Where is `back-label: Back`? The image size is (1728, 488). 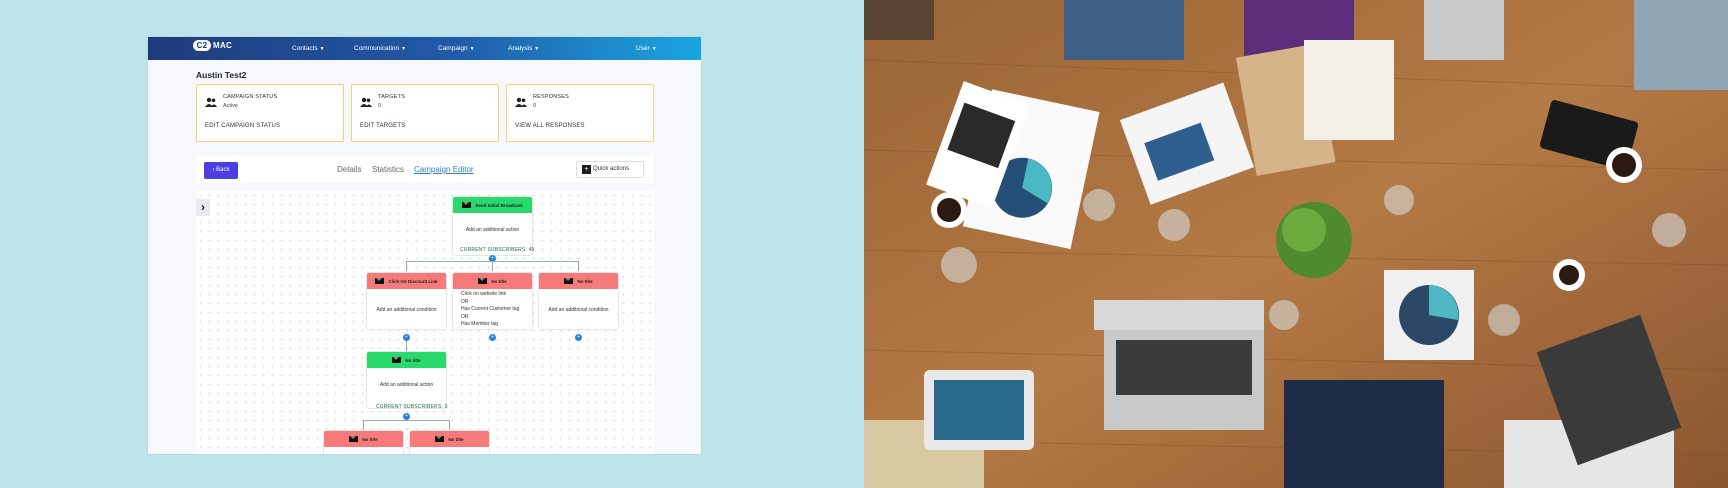 back-label: Back is located at coordinates (223, 170).